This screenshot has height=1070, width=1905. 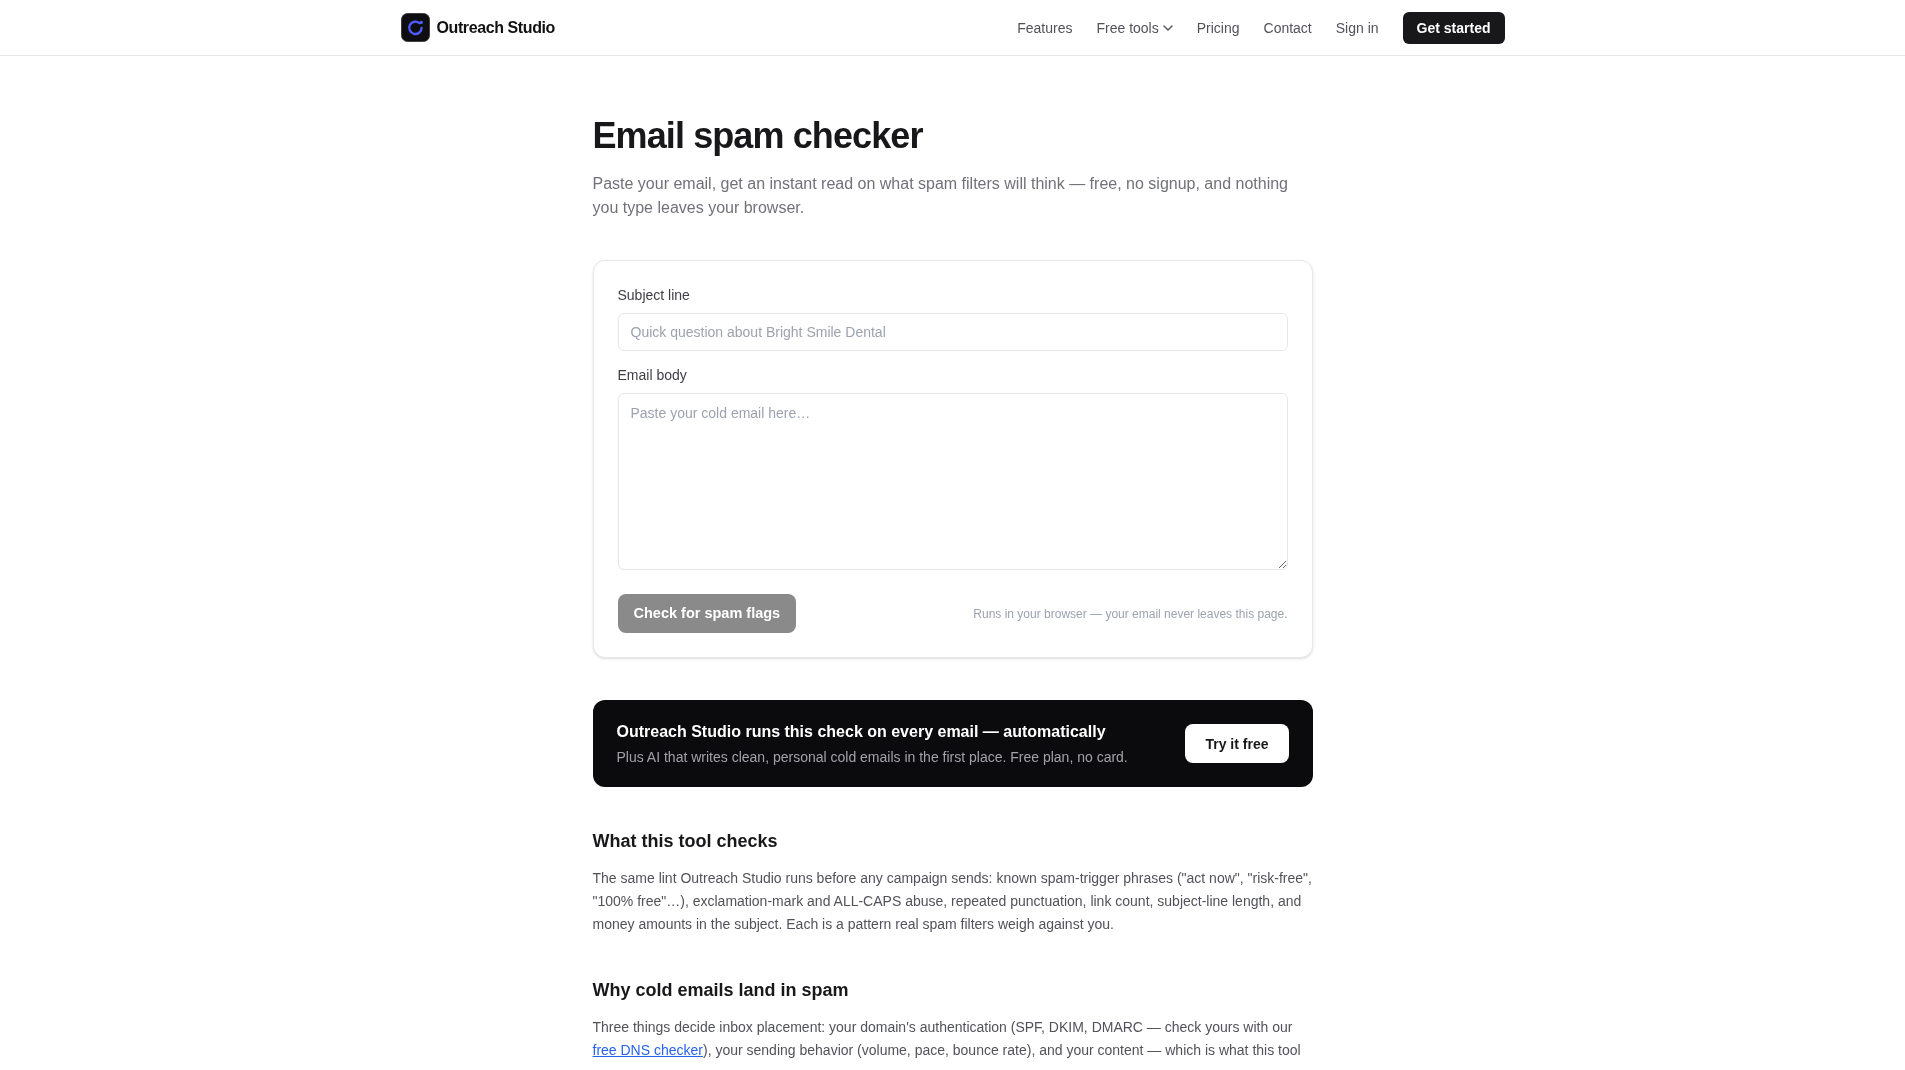 What do you see at coordinates (685, 841) in the screenshot?
I see `section-heading: What this tool checks` at bounding box center [685, 841].